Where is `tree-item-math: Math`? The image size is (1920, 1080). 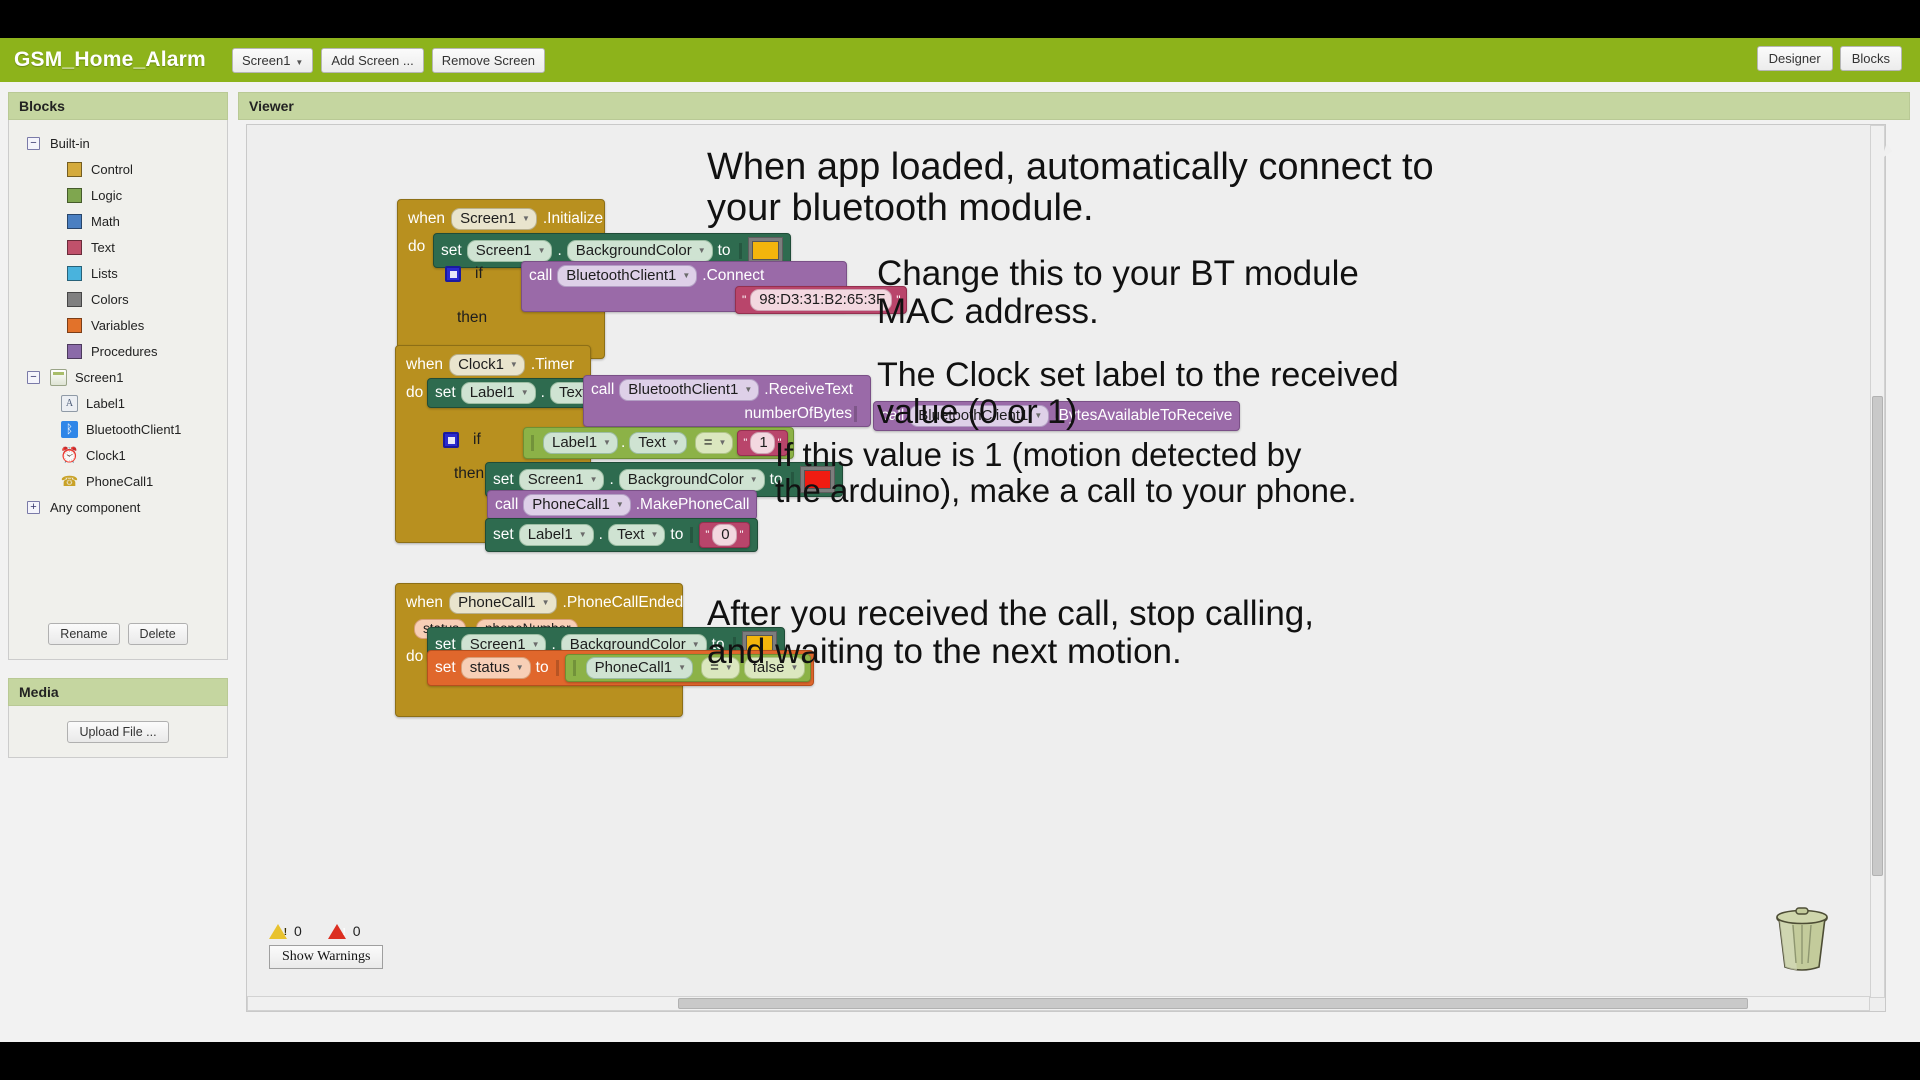
tree-item-math: Math is located at coordinates (118, 221).